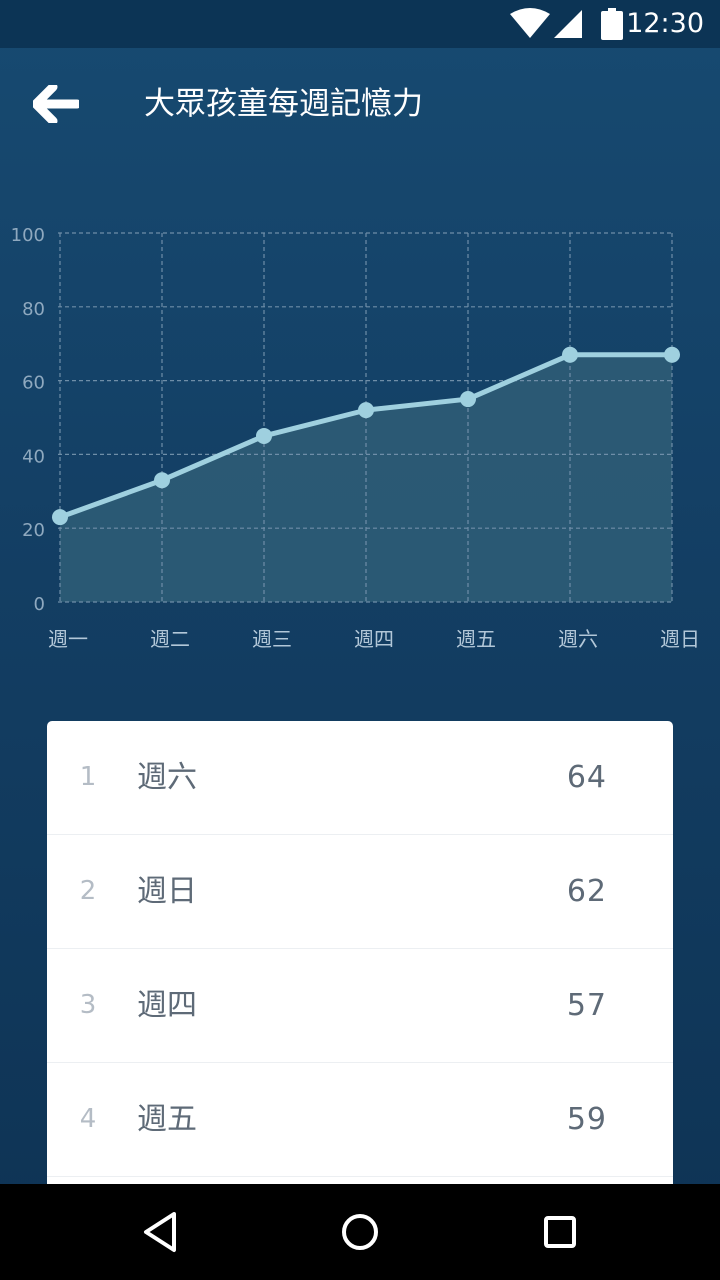 This screenshot has height=1280, width=720. I want to click on ranking-value: 64, so click(586, 777).